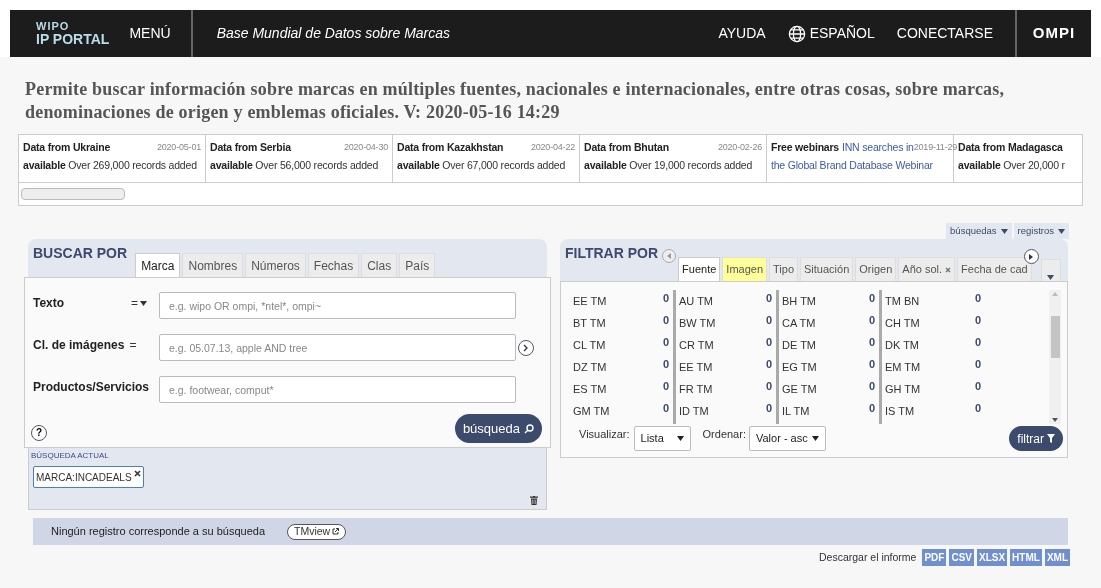 The width and height of the screenshot is (1101, 588). Describe the element at coordinates (70, 456) in the screenshot. I see `section-heading: BÚSQUEDA ACTUAL` at that location.